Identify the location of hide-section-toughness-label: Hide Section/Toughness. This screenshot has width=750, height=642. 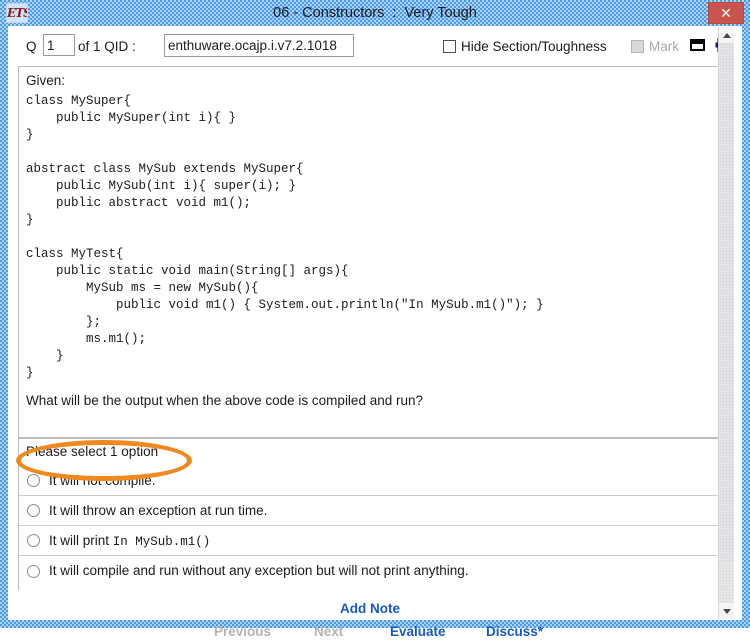
(534, 46).